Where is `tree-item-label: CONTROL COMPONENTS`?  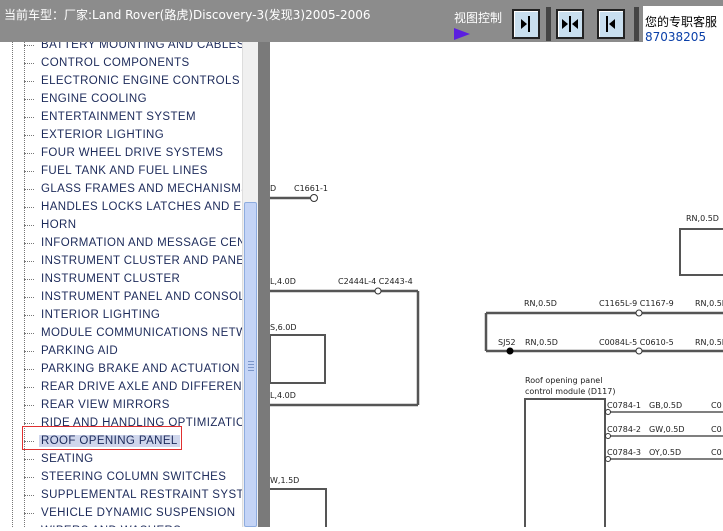 tree-item-label: CONTROL COMPONENTS is located at coordinates (115, 63).